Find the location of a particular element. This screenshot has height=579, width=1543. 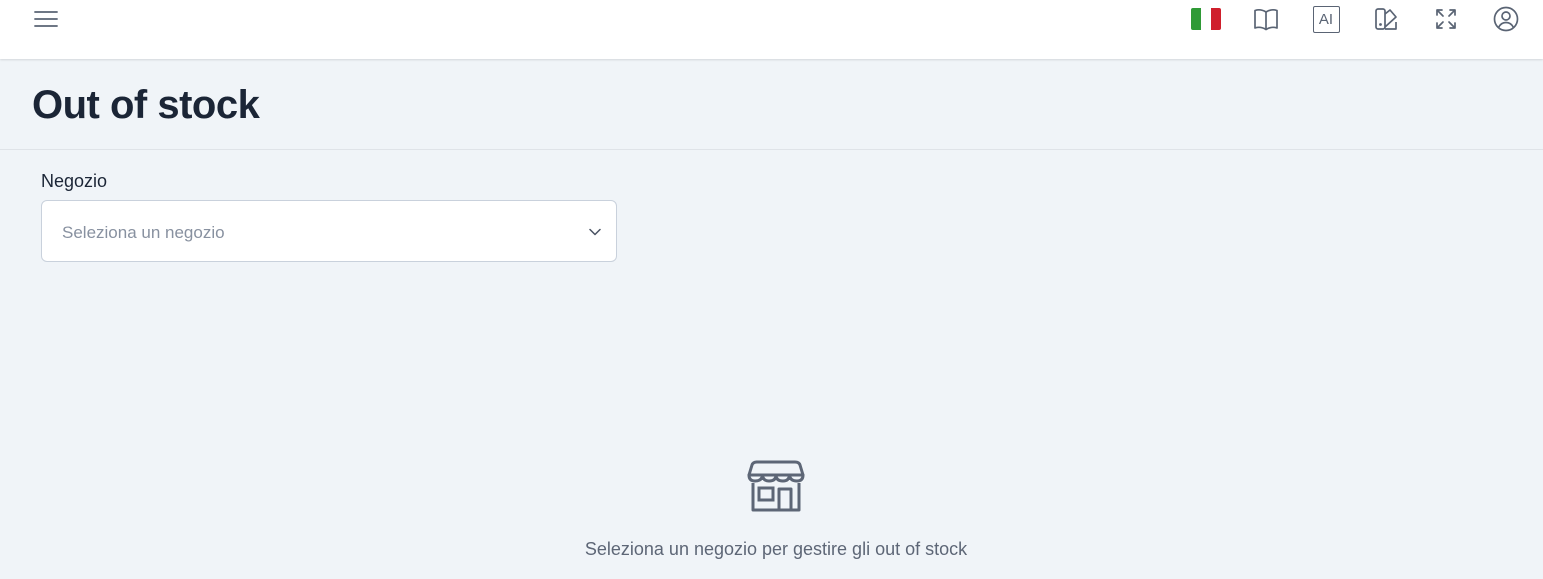

chevron-down-icon is located at coordinates (595, 232).